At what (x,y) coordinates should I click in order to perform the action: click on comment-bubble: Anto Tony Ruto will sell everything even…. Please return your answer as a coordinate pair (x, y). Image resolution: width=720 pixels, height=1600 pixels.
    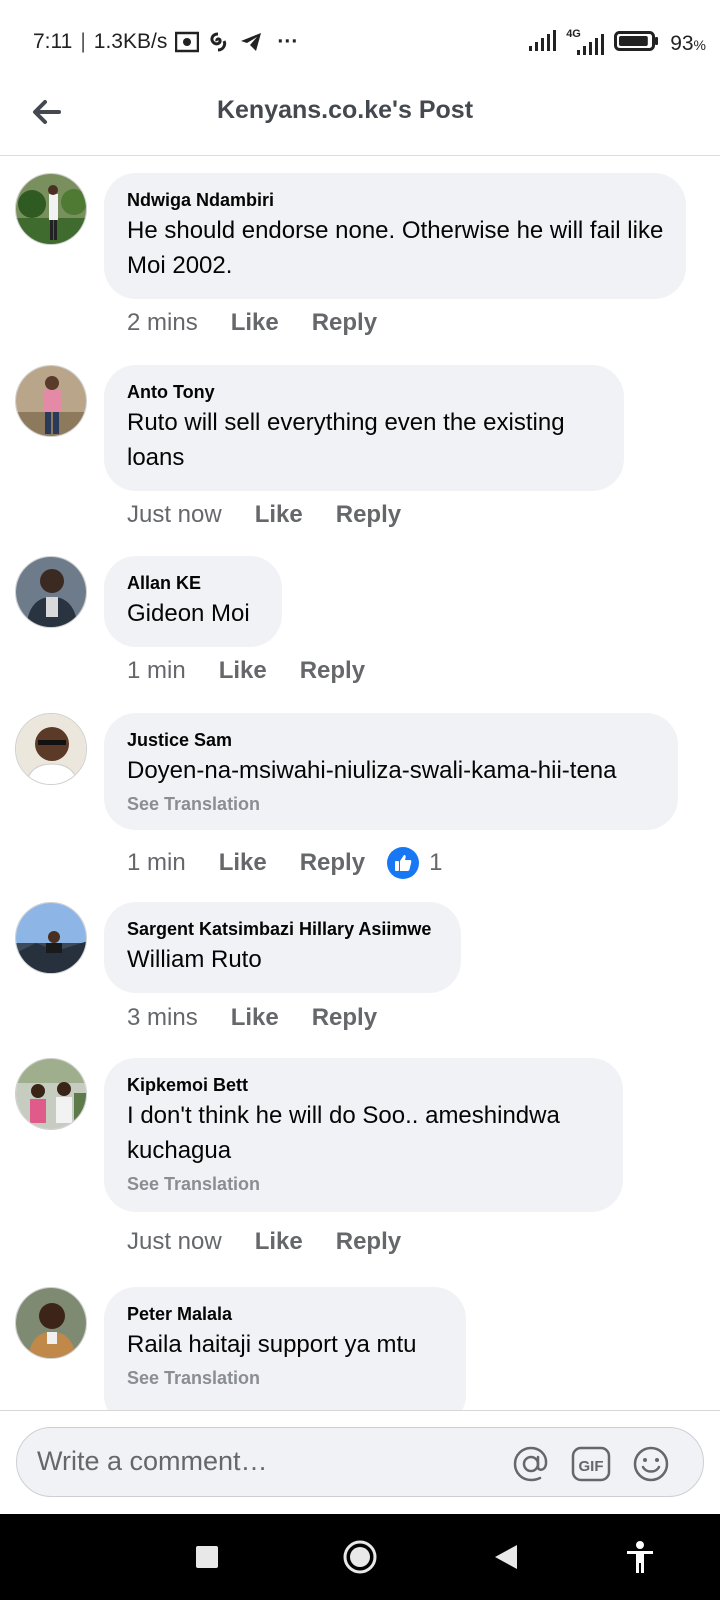
    Looking at the image, I should click on (364, 428).